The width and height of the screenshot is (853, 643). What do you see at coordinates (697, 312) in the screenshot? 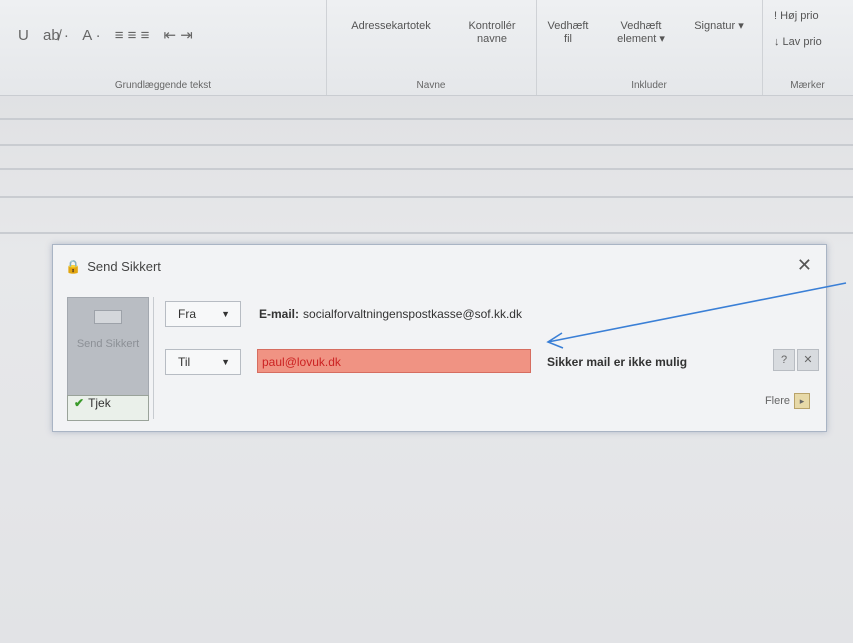
I see `annotation-arrow-line` at bounding box center [697, 312].